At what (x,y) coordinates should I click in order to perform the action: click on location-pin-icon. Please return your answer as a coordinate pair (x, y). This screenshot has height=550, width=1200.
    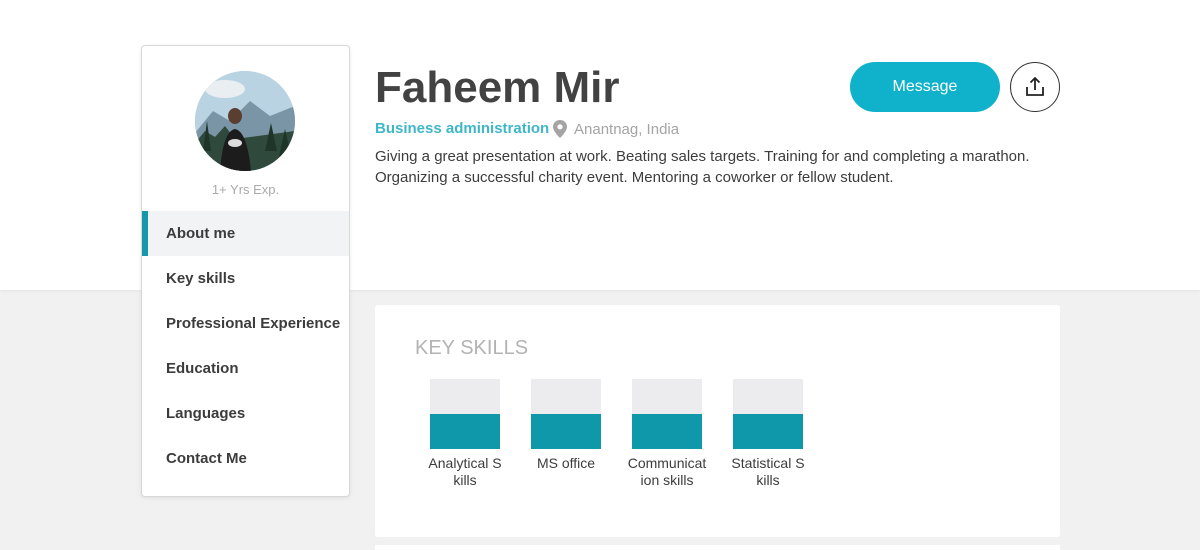
    Looking at the image, I should click on (560, 129).